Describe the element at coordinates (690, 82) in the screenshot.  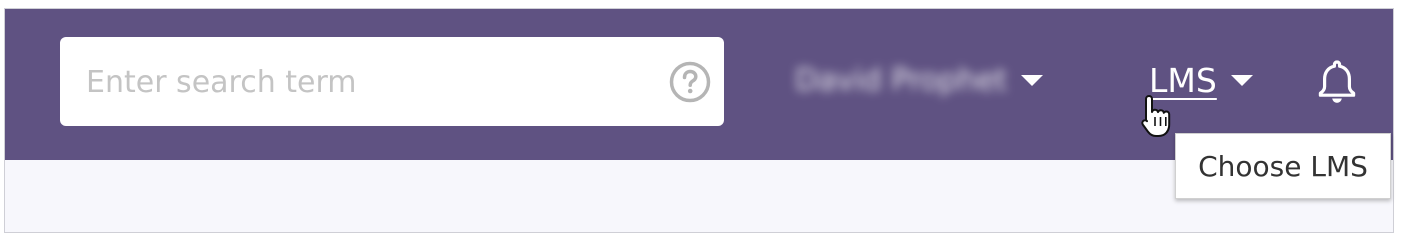
I see `question-circle-icon` at that location.